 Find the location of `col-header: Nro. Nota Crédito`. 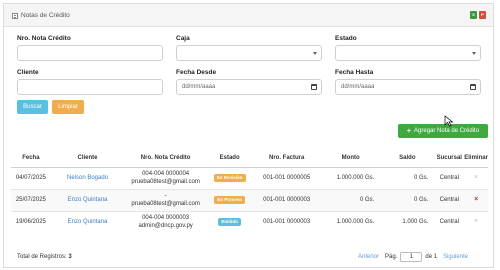

col-header: Nro. Nota Crédito is located at coordinates (165, 159).